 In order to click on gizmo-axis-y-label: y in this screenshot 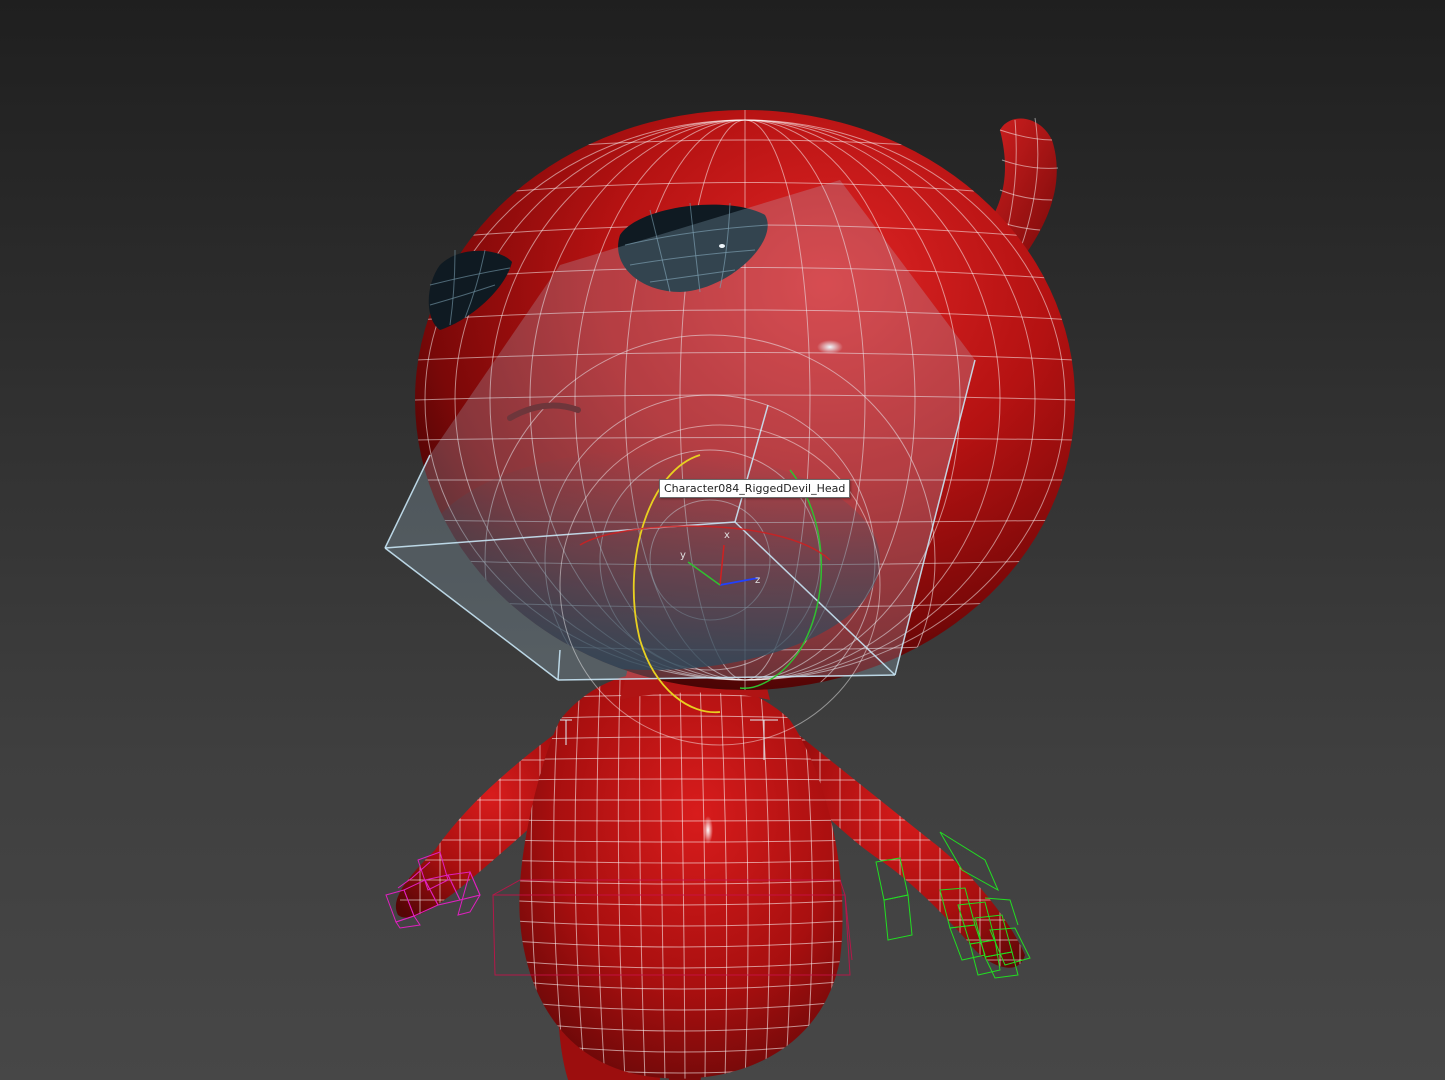, I will do `click(683, 555)`.